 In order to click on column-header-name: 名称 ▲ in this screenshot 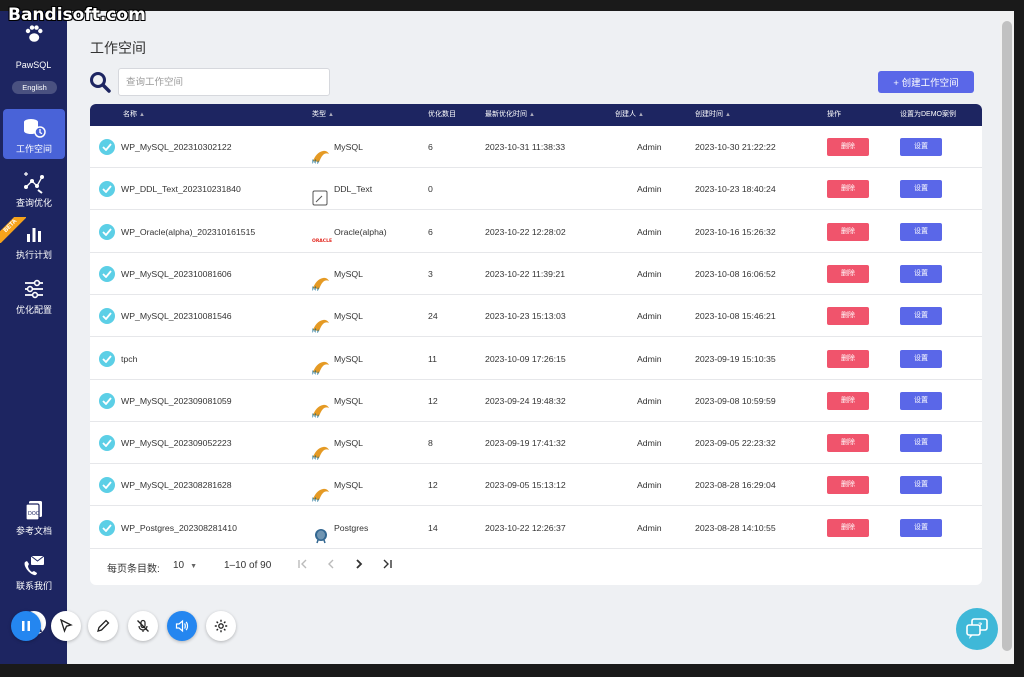, I will do `click(134, 115)`.